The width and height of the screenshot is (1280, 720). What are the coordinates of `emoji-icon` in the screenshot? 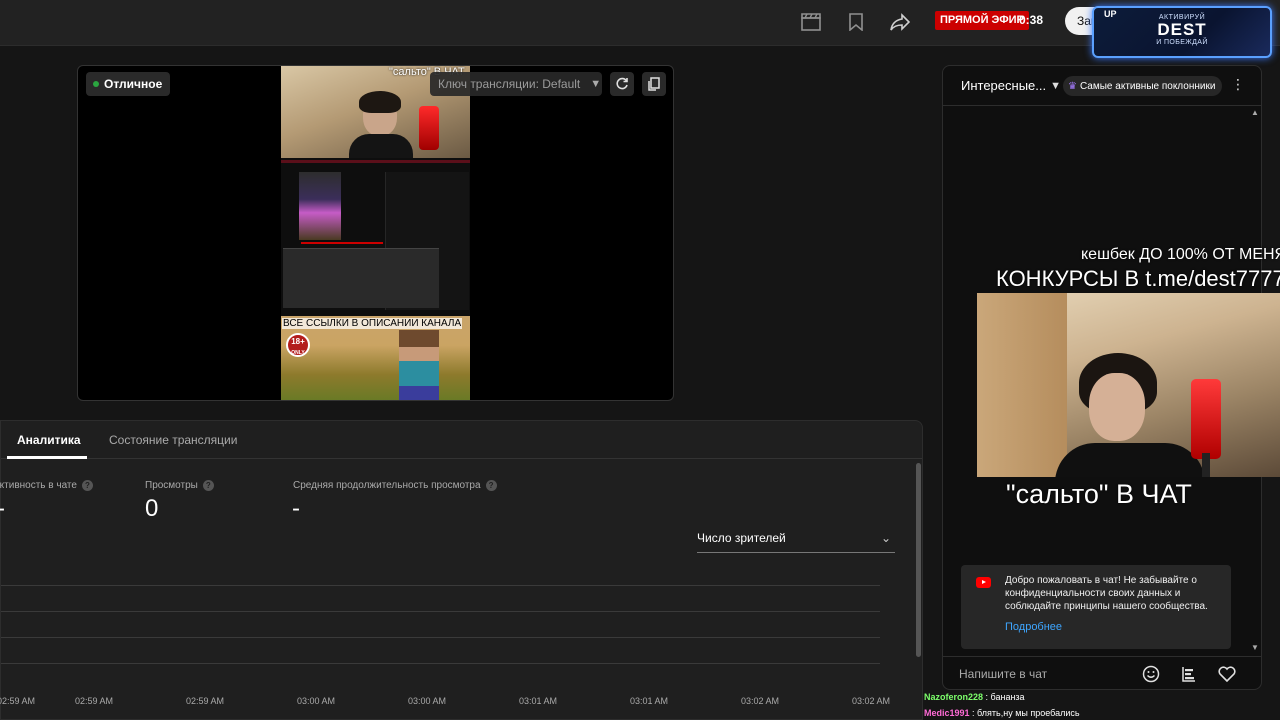 It's located at (1151, 674).